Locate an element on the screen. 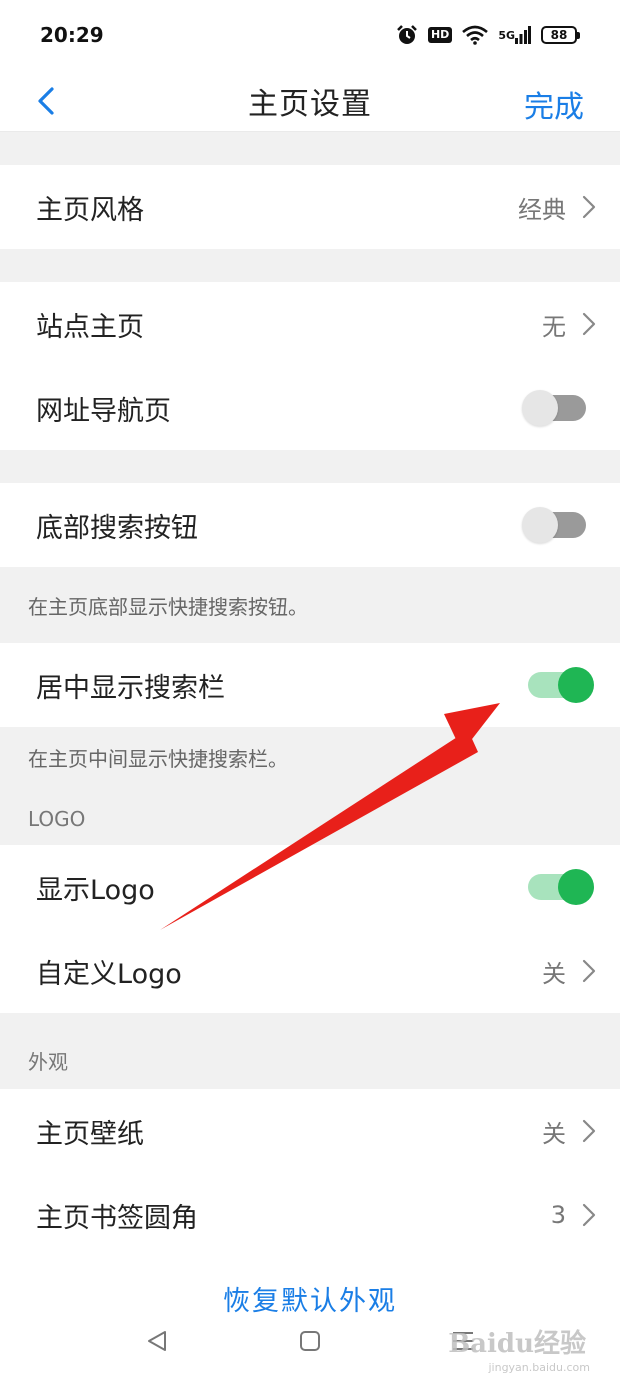 The width and height of the screenshot is (620, 1386). wallpaper-row: 主页壁纸 关 is located at coordinates (310, 1131).